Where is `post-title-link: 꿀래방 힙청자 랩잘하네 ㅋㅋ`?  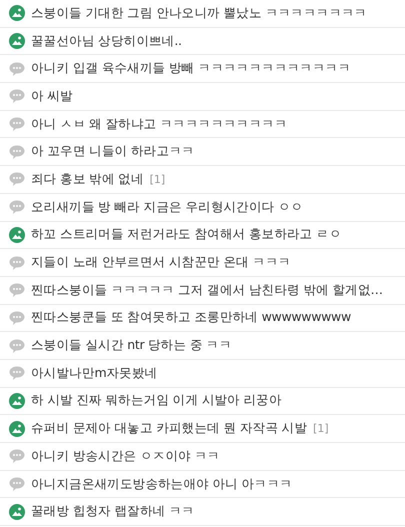
post-title-link: 꿀래방 힙청자 랩잘하네 ㅋㅋ is located at coordinates (112, 511).